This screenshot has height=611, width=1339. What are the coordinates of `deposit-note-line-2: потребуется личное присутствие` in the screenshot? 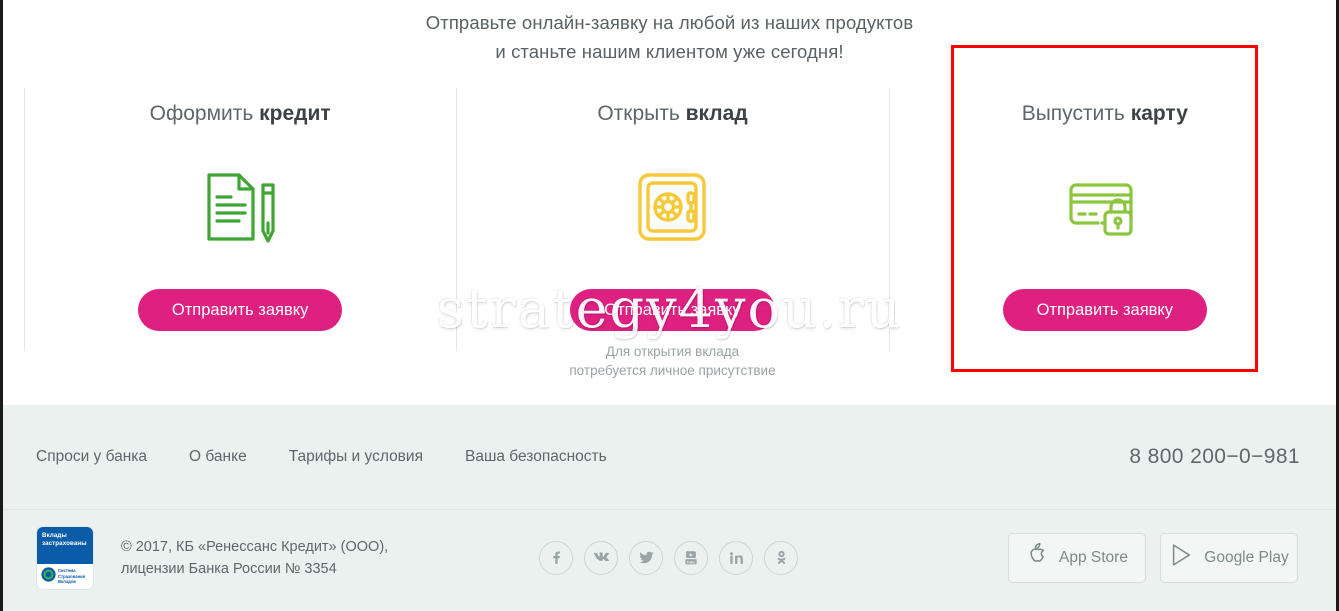 It's located at (672, 370).